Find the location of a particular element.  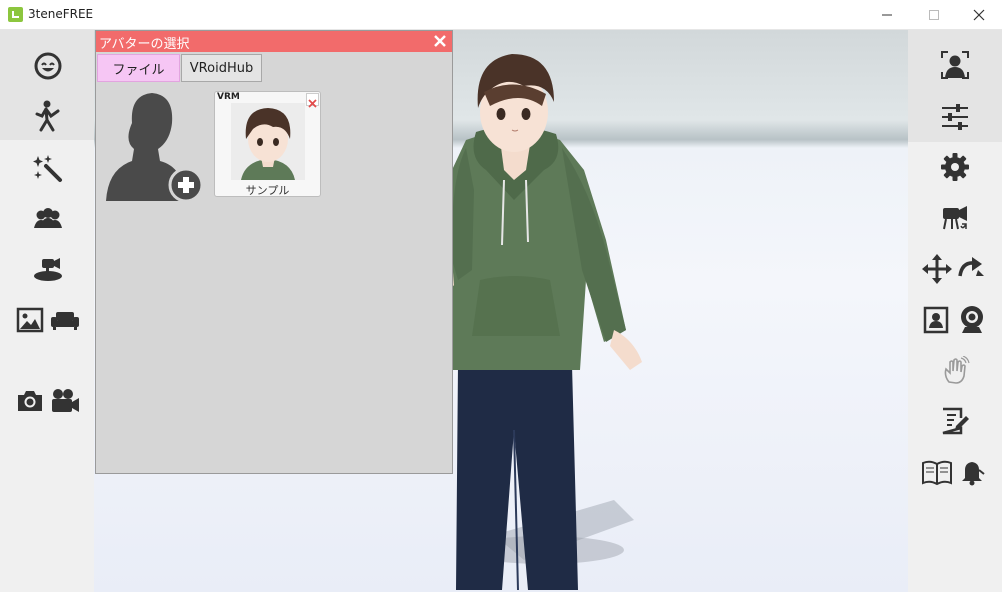

bell-icon is located at coordinates (973, 474).